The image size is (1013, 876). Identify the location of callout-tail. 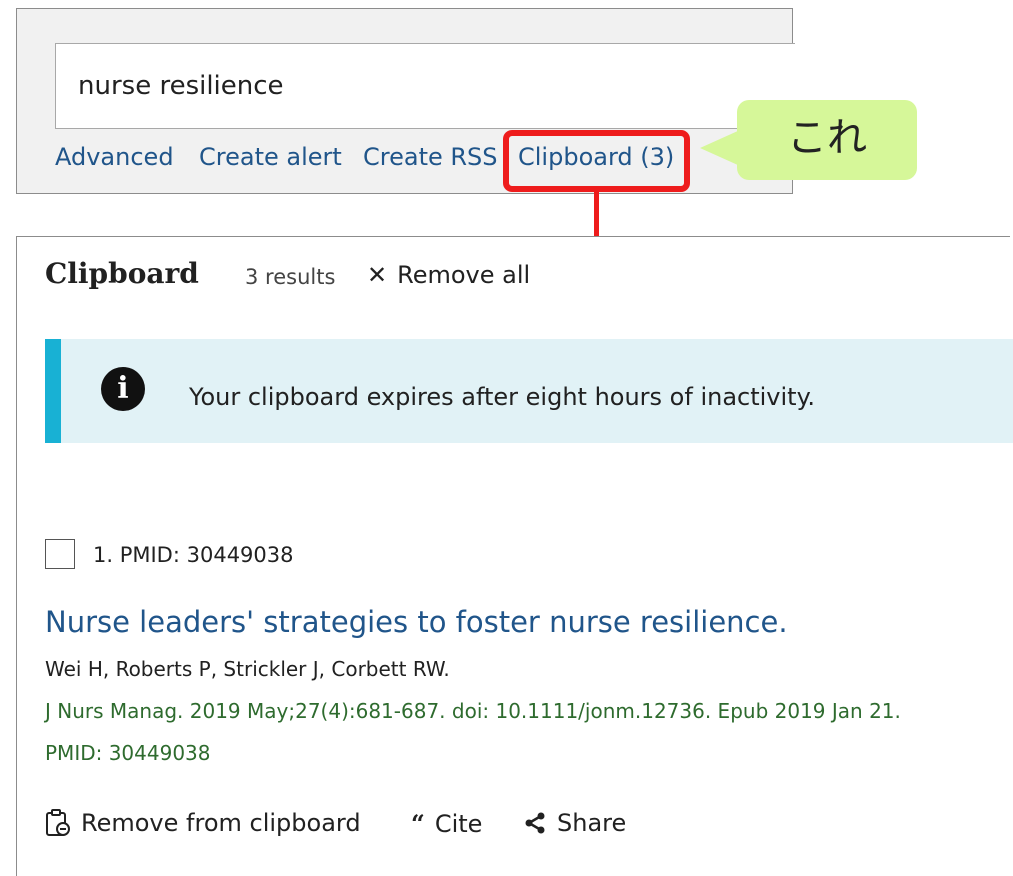
(720, 148).